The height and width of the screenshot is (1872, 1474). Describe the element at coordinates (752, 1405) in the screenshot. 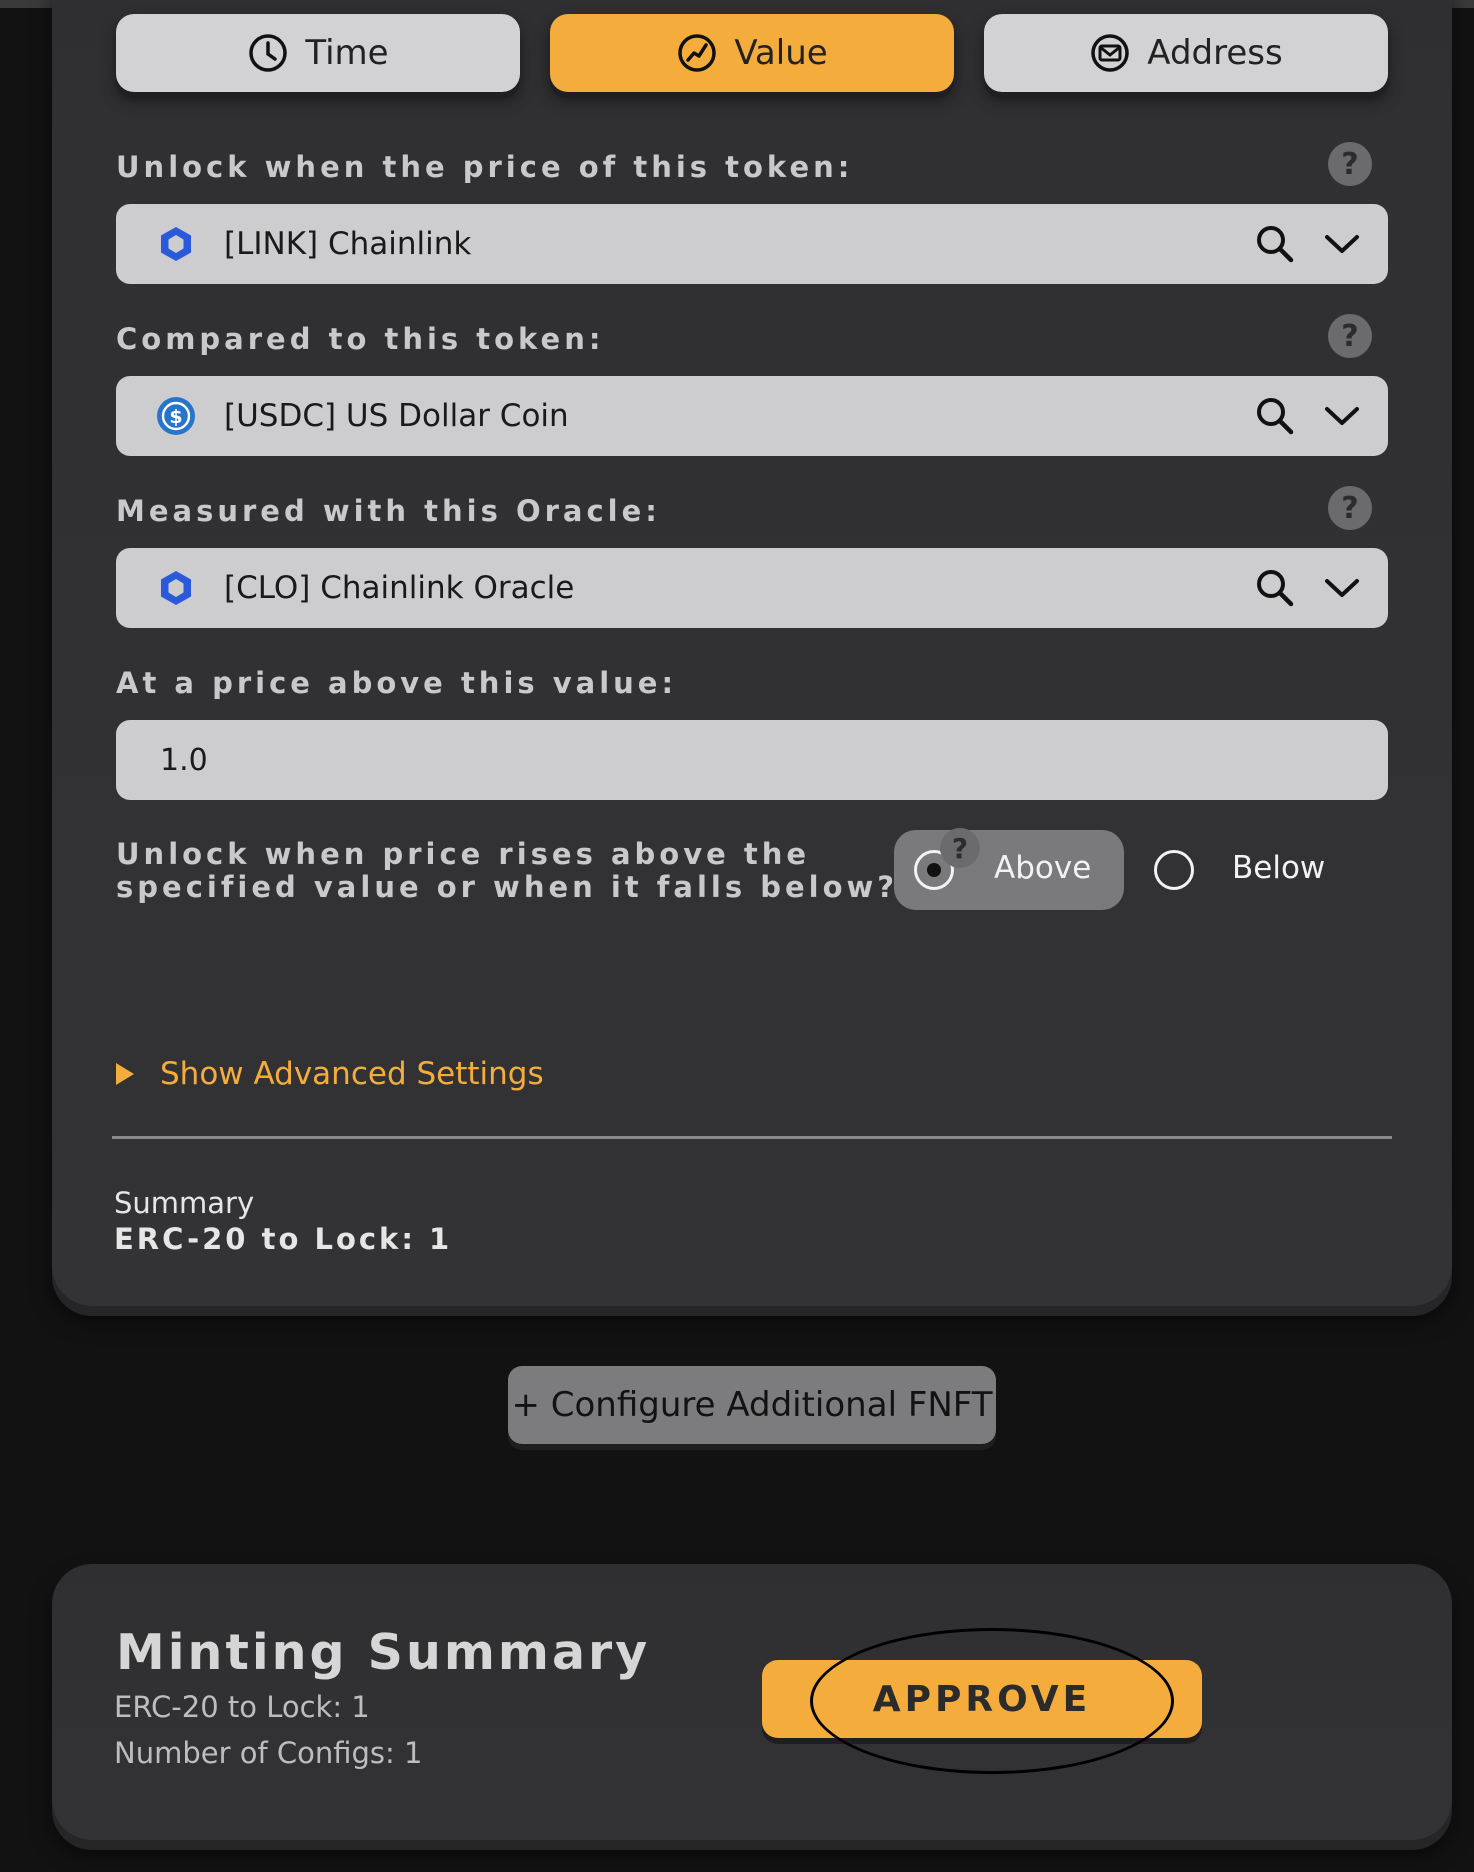

I see `configure-additional-fnft-button: + Configure Additional FNFT` at that location.